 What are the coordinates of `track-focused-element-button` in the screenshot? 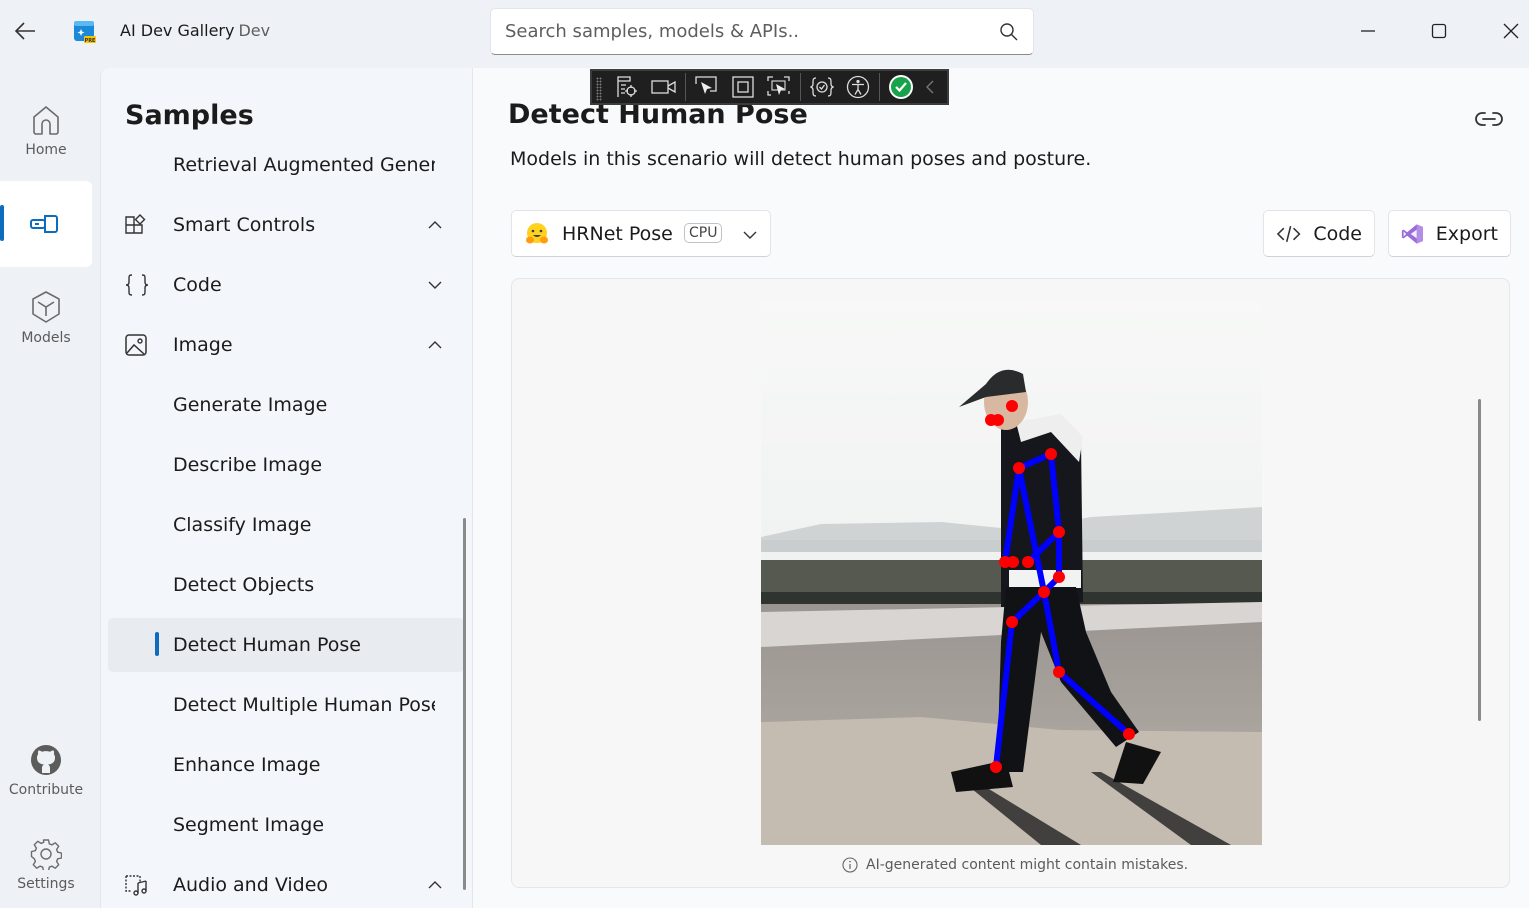 It's located at (779, 87).